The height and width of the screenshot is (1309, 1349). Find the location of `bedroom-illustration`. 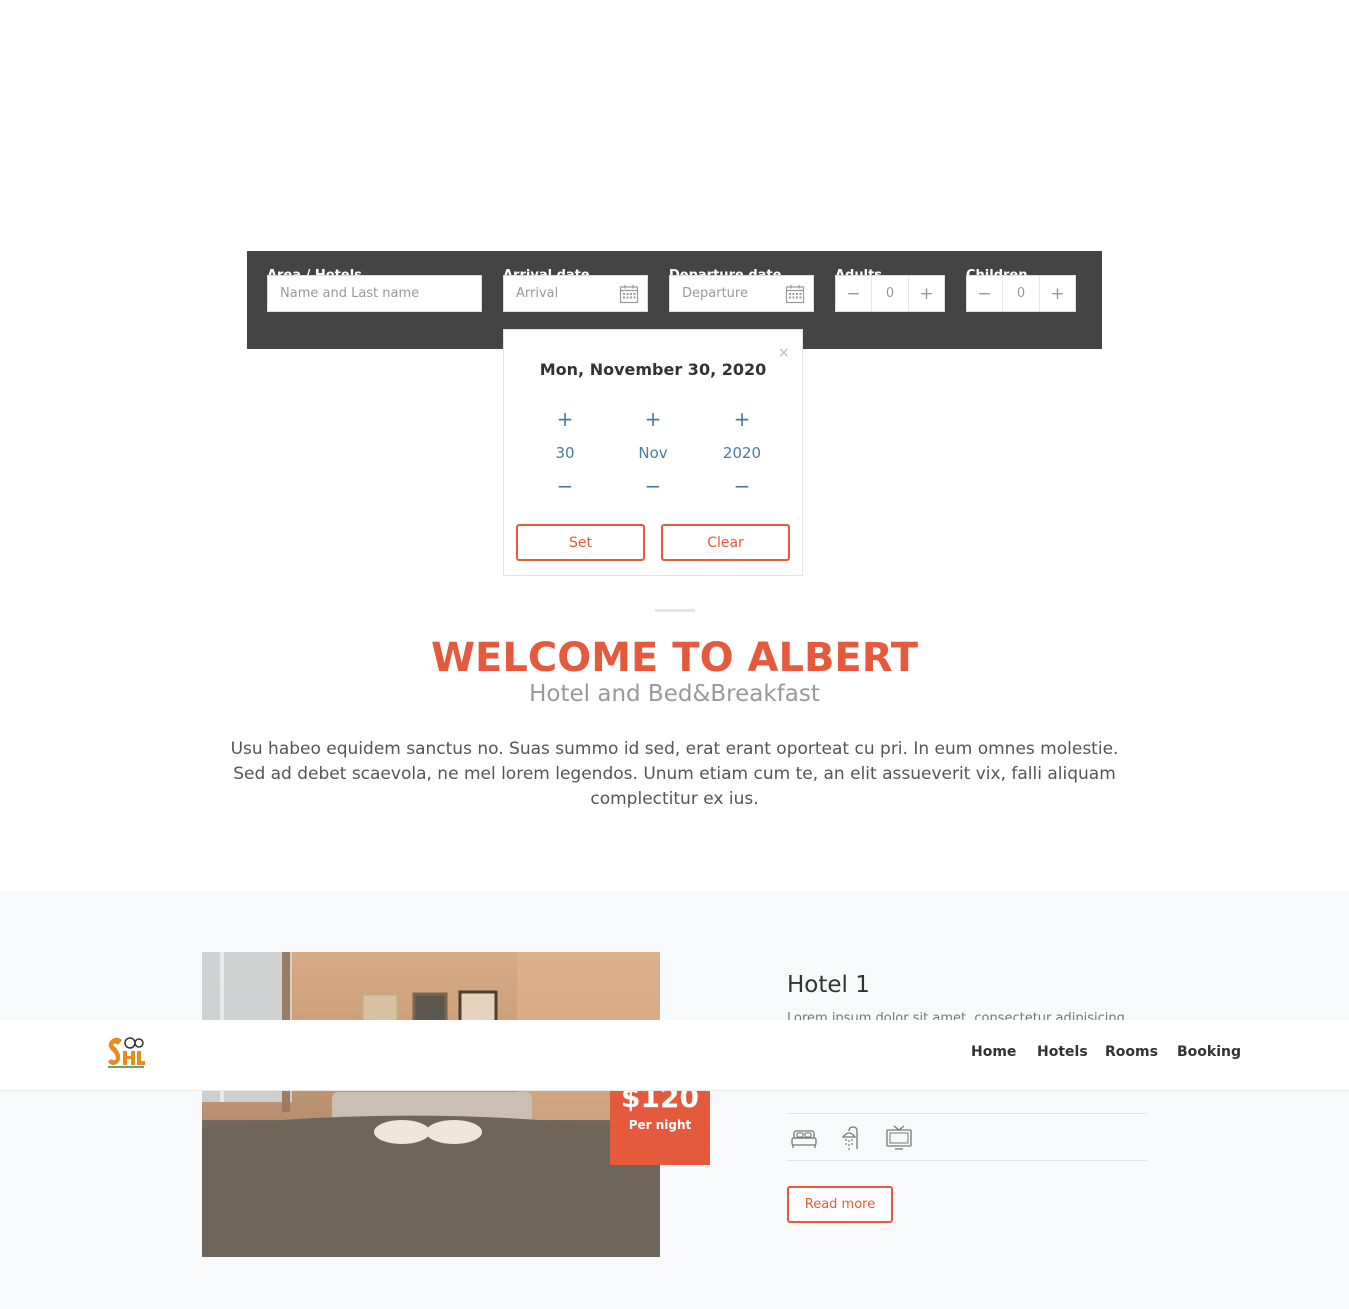

bedroom-illustration is located at coordinates (431, 1104).